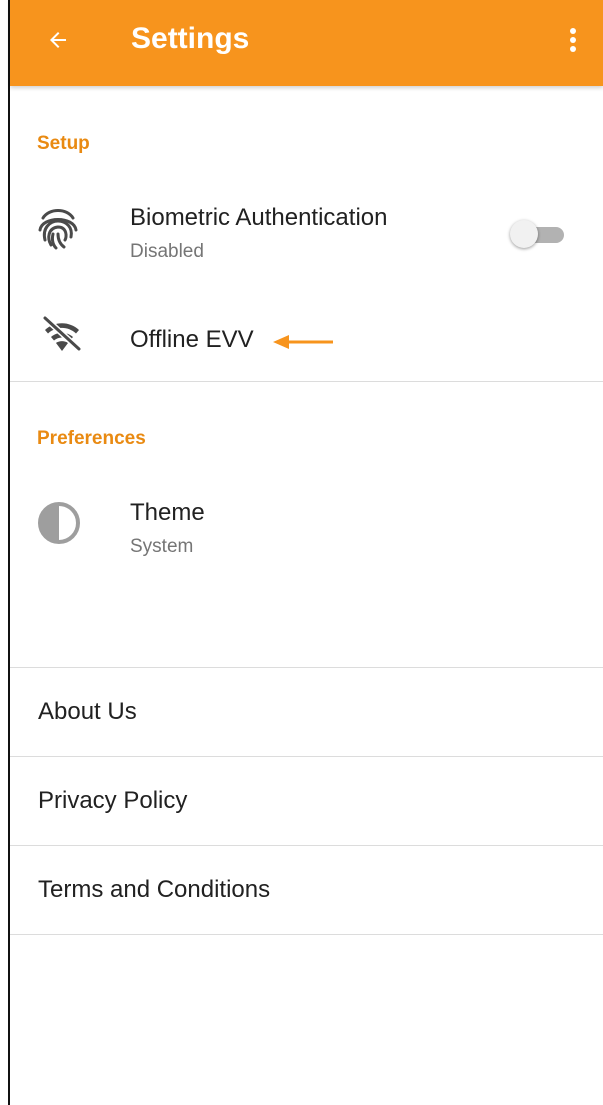 This screenshot has width=603, height=1105. Describe the element at coordinates (524, 234) in the screenshot. I see `toggle-thumb` at that location.